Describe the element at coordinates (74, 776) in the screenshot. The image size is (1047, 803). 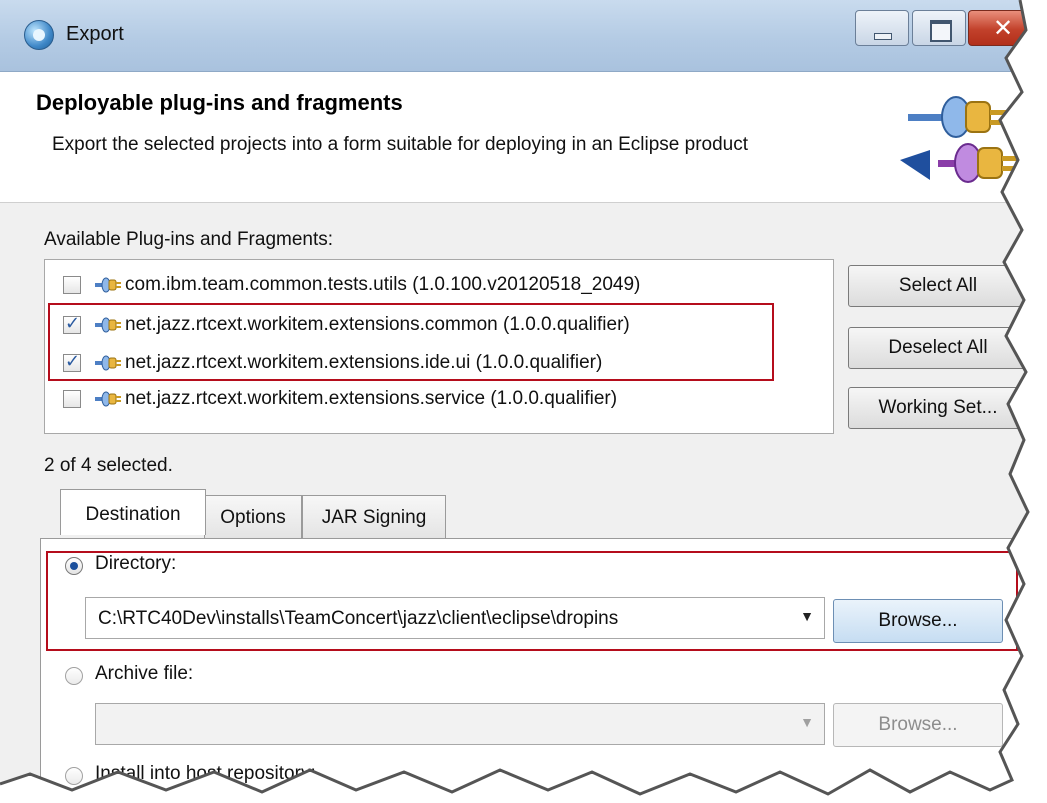
I see `install-radio` at that location.